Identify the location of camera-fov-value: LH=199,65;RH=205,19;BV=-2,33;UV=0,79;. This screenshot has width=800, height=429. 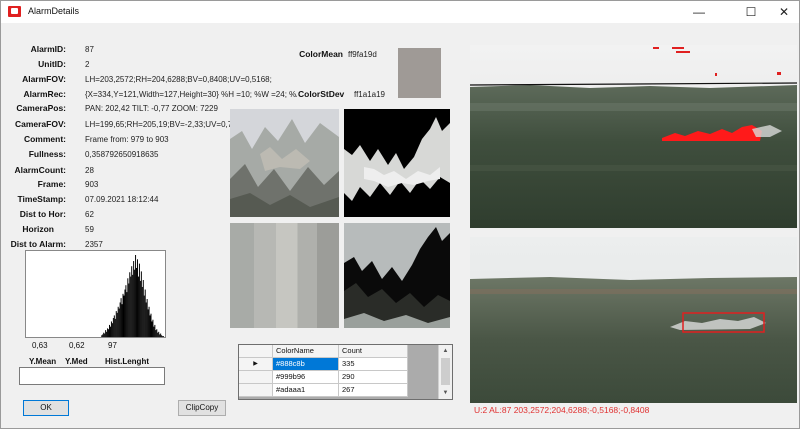
(162, 124).